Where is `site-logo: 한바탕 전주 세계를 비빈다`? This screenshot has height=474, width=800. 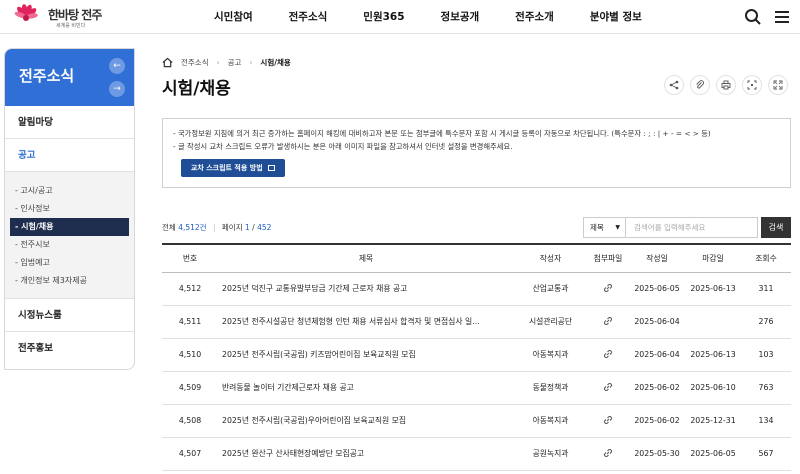
site-logo: 한바탕 전주 세계를 비빈다 is located at coordinates (55, 17).